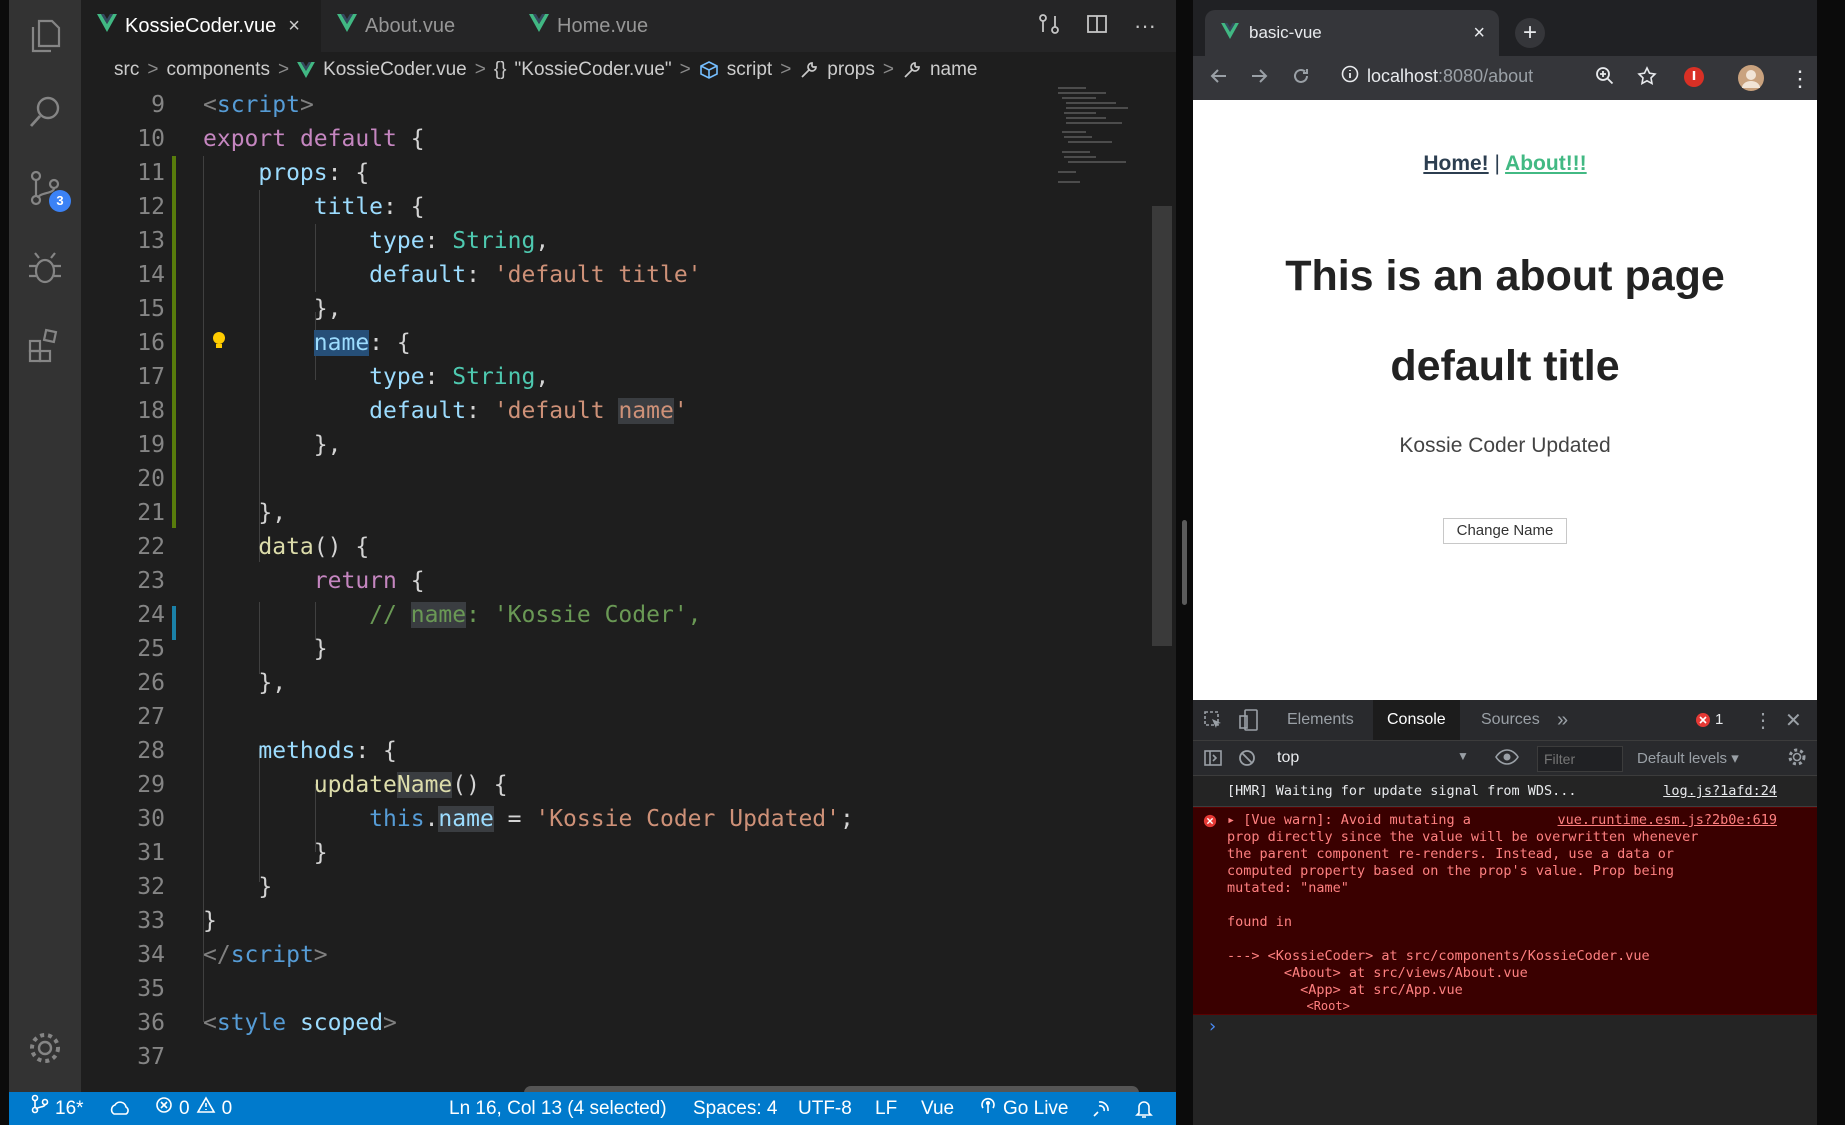 This screenshot has width=1845, height=1125. I want to click on change-name-button: Change Name, so click(1505, 531).